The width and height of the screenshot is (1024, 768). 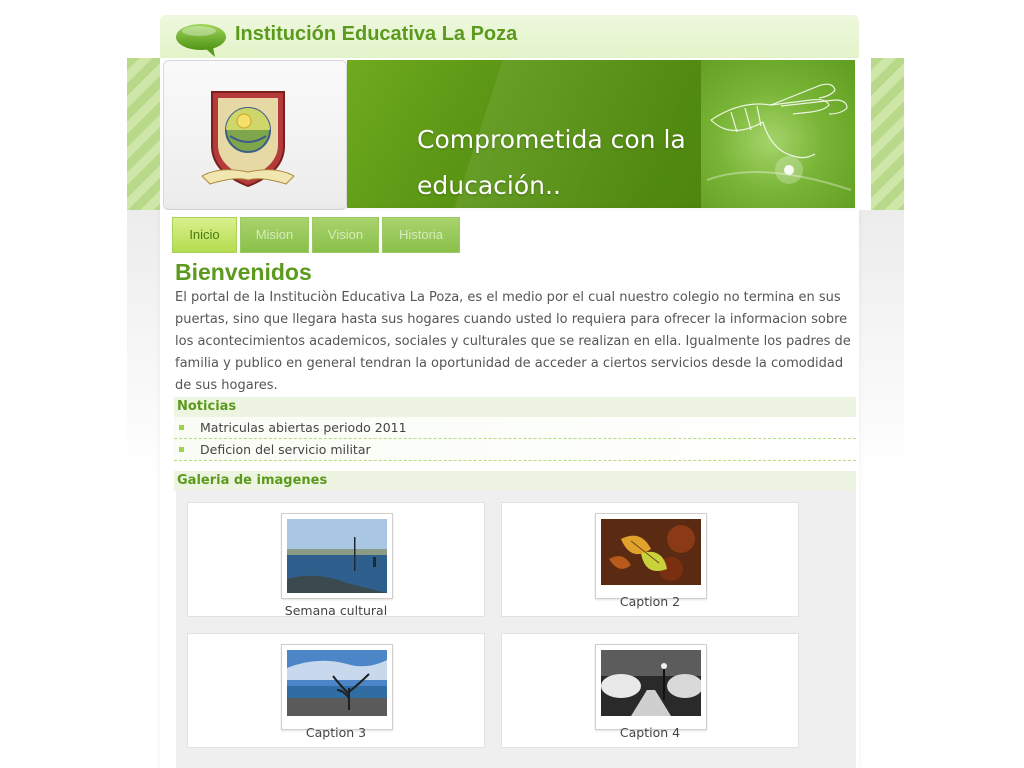 What do you see at coordinates (567, 163) in the screenshot?
I see `banner-tagline: Comprometida con la educación..` at bounding box center [567, 163].